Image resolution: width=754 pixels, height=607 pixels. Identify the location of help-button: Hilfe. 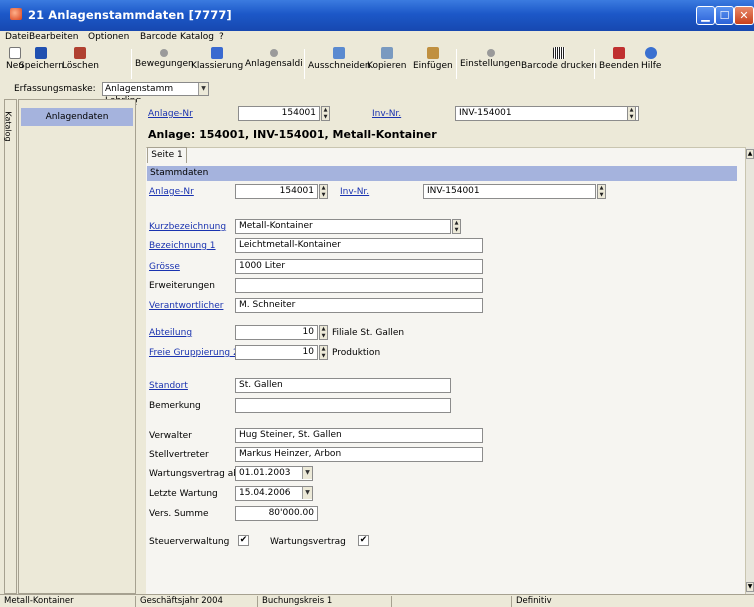
(651, 59).